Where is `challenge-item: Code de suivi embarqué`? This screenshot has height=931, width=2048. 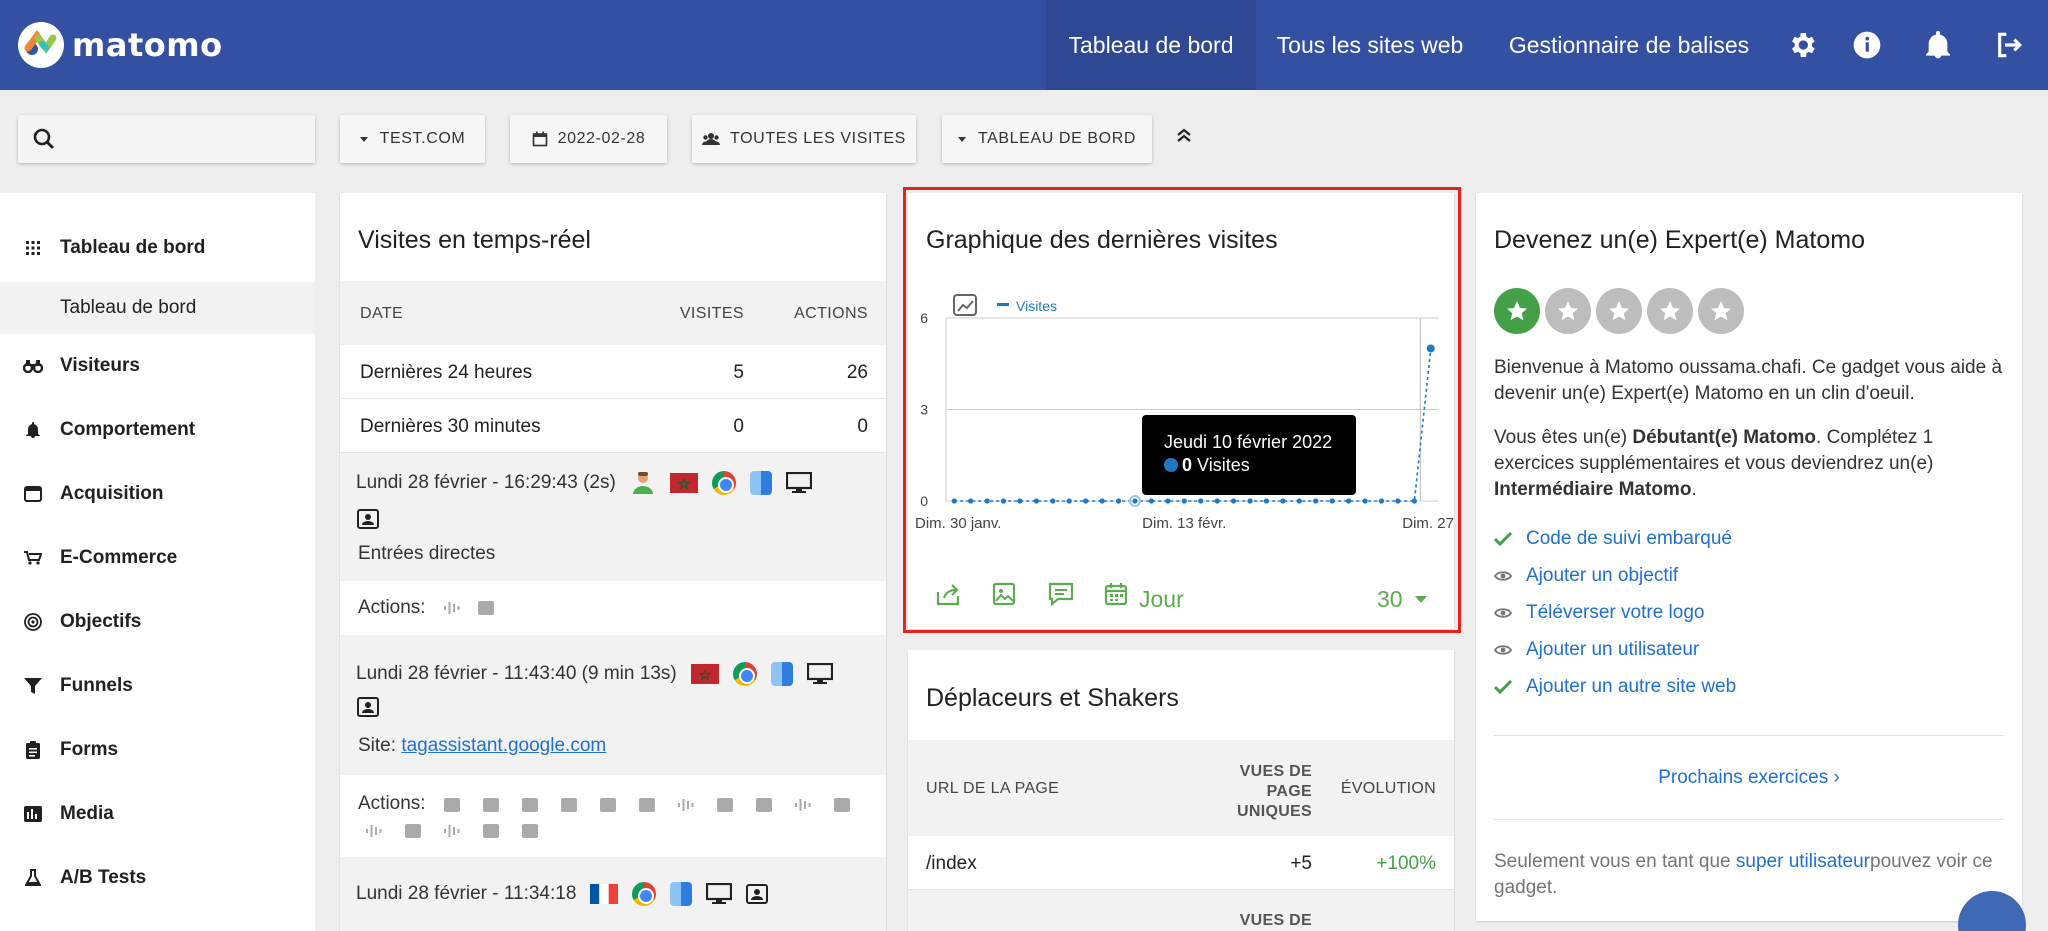
challenge-item: Code de suivi embarqué is located at coordinates (1613, 539).